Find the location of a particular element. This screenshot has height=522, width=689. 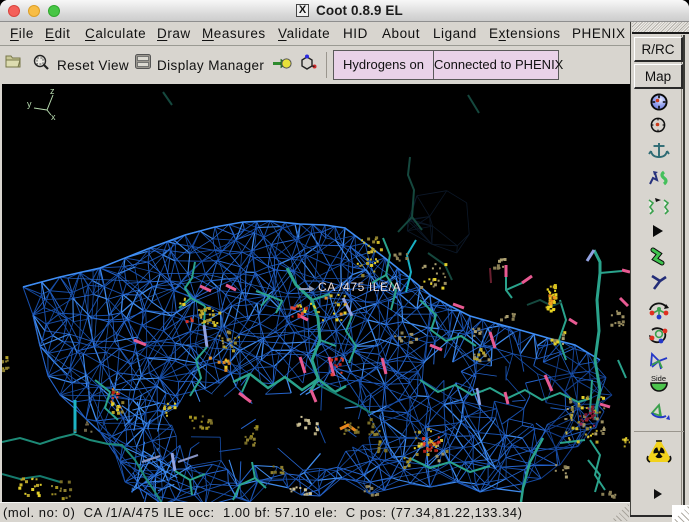

svg-text: Side is located at coordinates (658, 378).